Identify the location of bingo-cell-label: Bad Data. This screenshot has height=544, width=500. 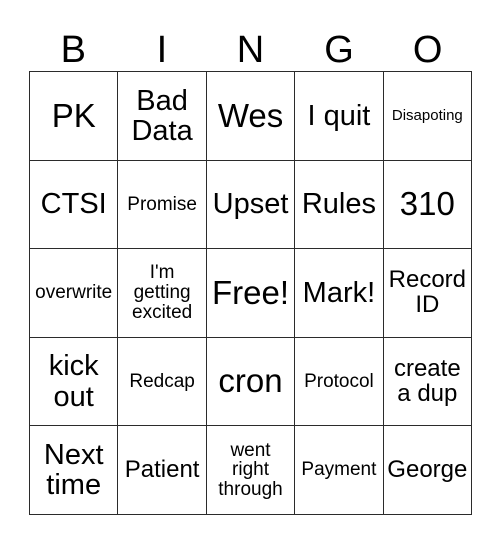
(162, 115).